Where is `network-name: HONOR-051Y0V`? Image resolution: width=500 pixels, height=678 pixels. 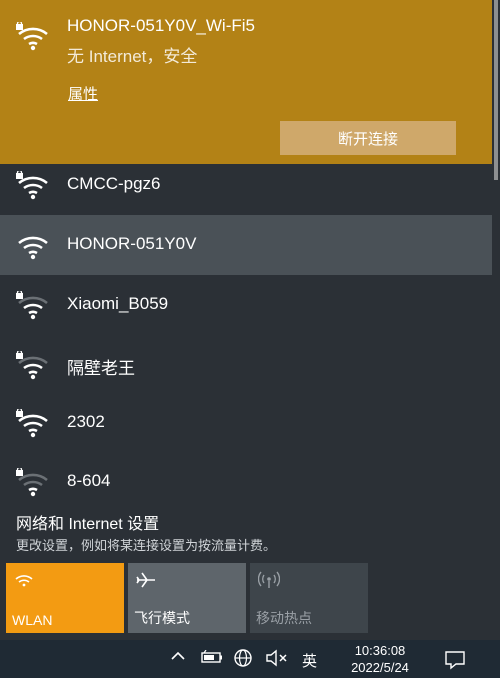
network-name: HONOR-051Y0V is located at coordinates (132, 243).